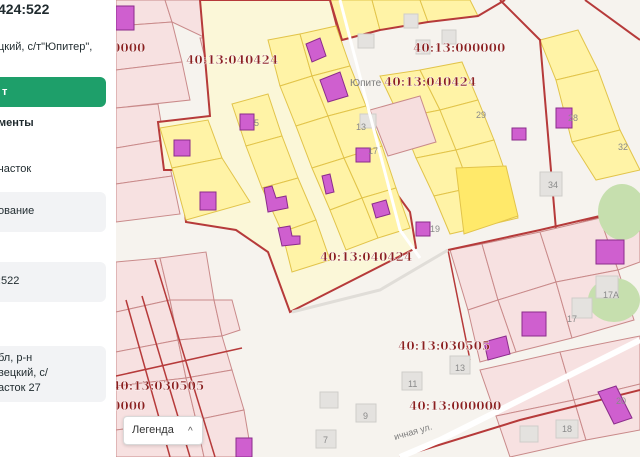 This screenshot has height=457, width=640. What do you see at coordinates (53, 282) in the screenshot?
I see `info-card-number: :522` at bounding box center [53, 282].